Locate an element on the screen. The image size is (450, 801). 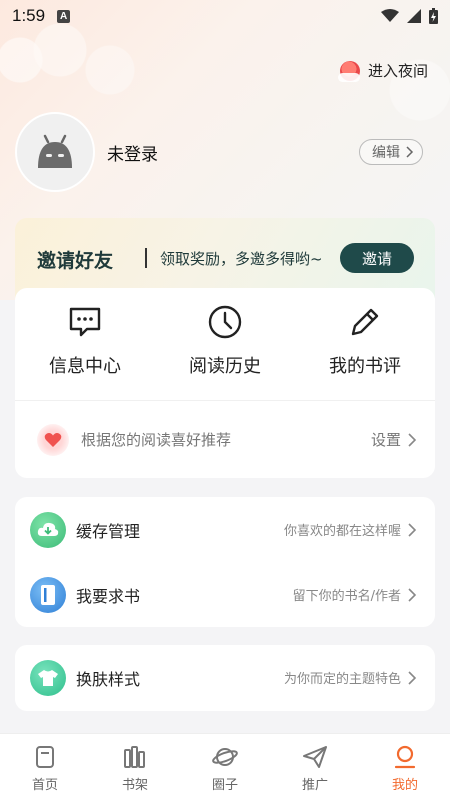
avatar is located at coordinates (55, 152).